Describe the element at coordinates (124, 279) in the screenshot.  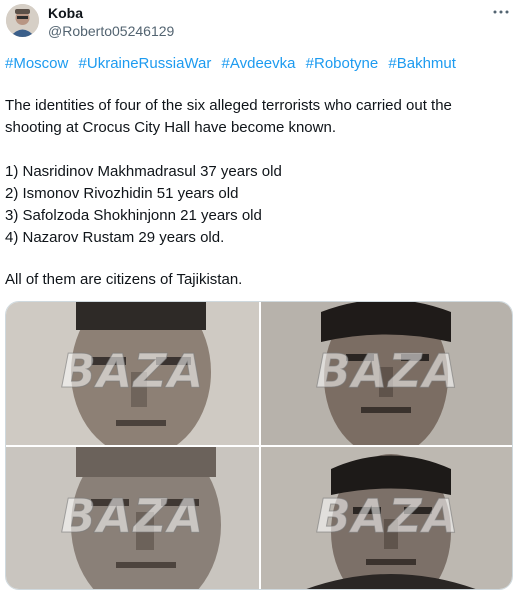
I see `closing-text: All of them are citizens of Tajikistan.` at that location.